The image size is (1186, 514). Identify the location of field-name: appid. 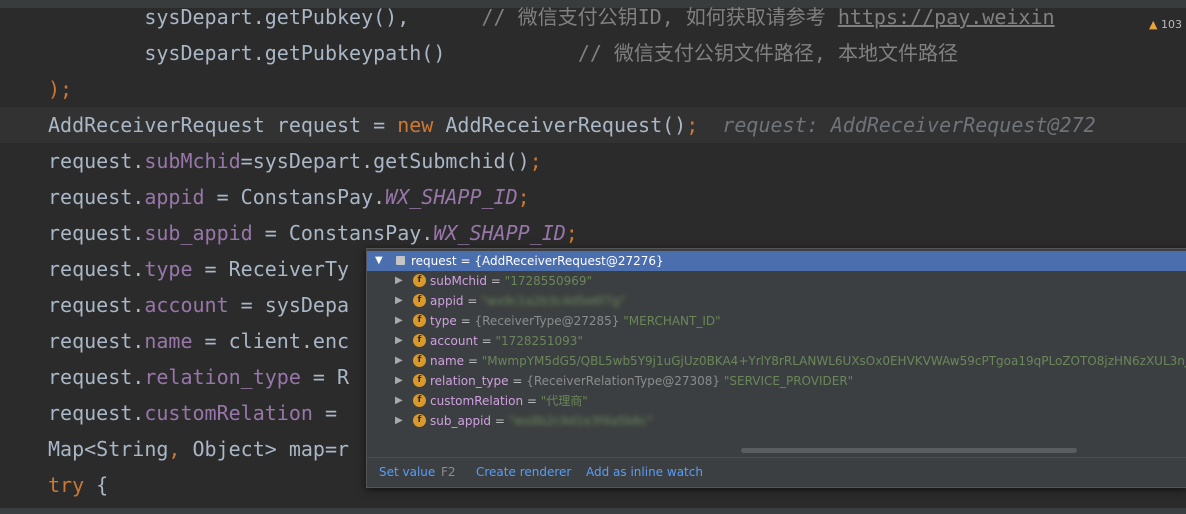
(447, 301).